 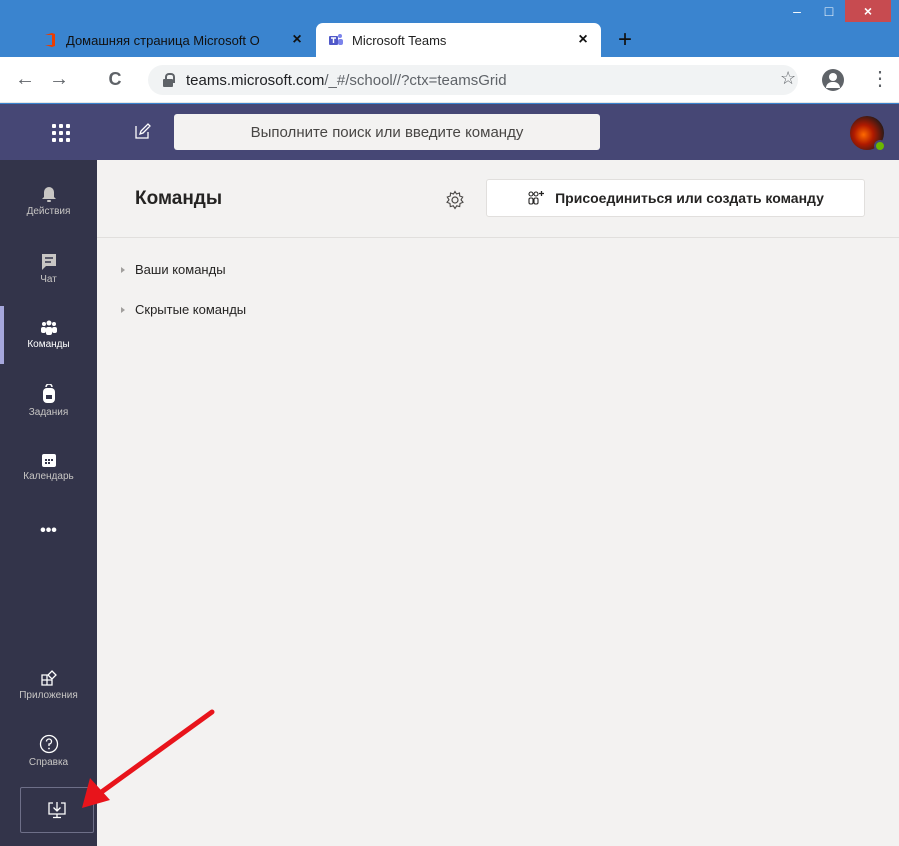 What do you see at coordinates (25, 79) in the screenshot?
I see `back-button: ←` at bounding box center [25, 79].